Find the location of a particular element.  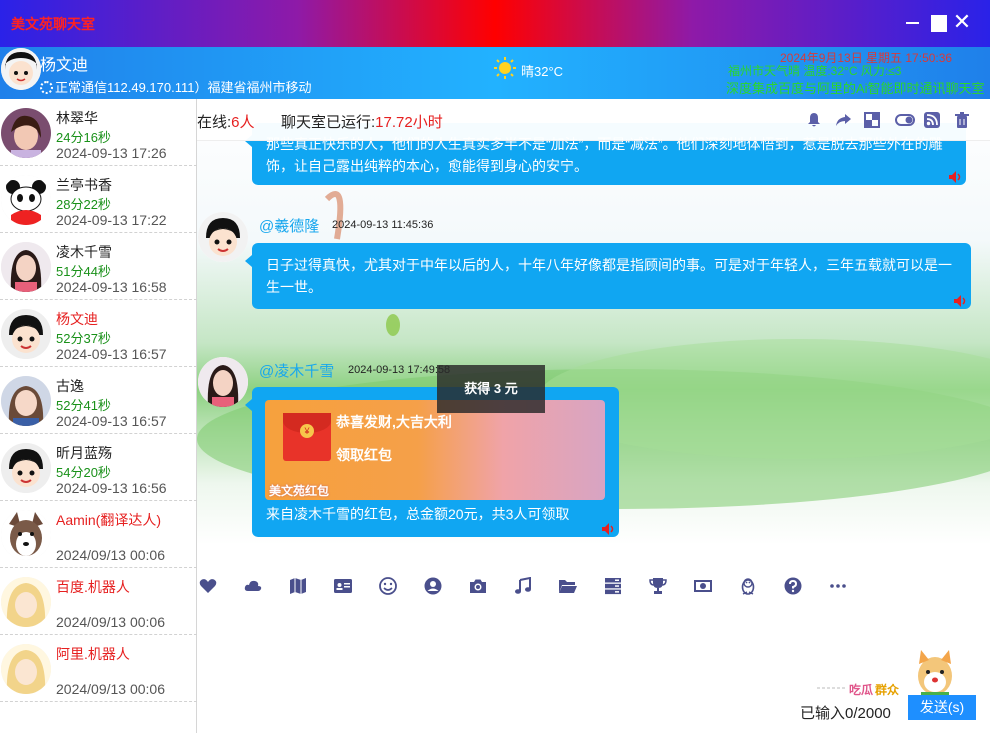

contact-name: 古逸 is located at coordinates (70, 386).